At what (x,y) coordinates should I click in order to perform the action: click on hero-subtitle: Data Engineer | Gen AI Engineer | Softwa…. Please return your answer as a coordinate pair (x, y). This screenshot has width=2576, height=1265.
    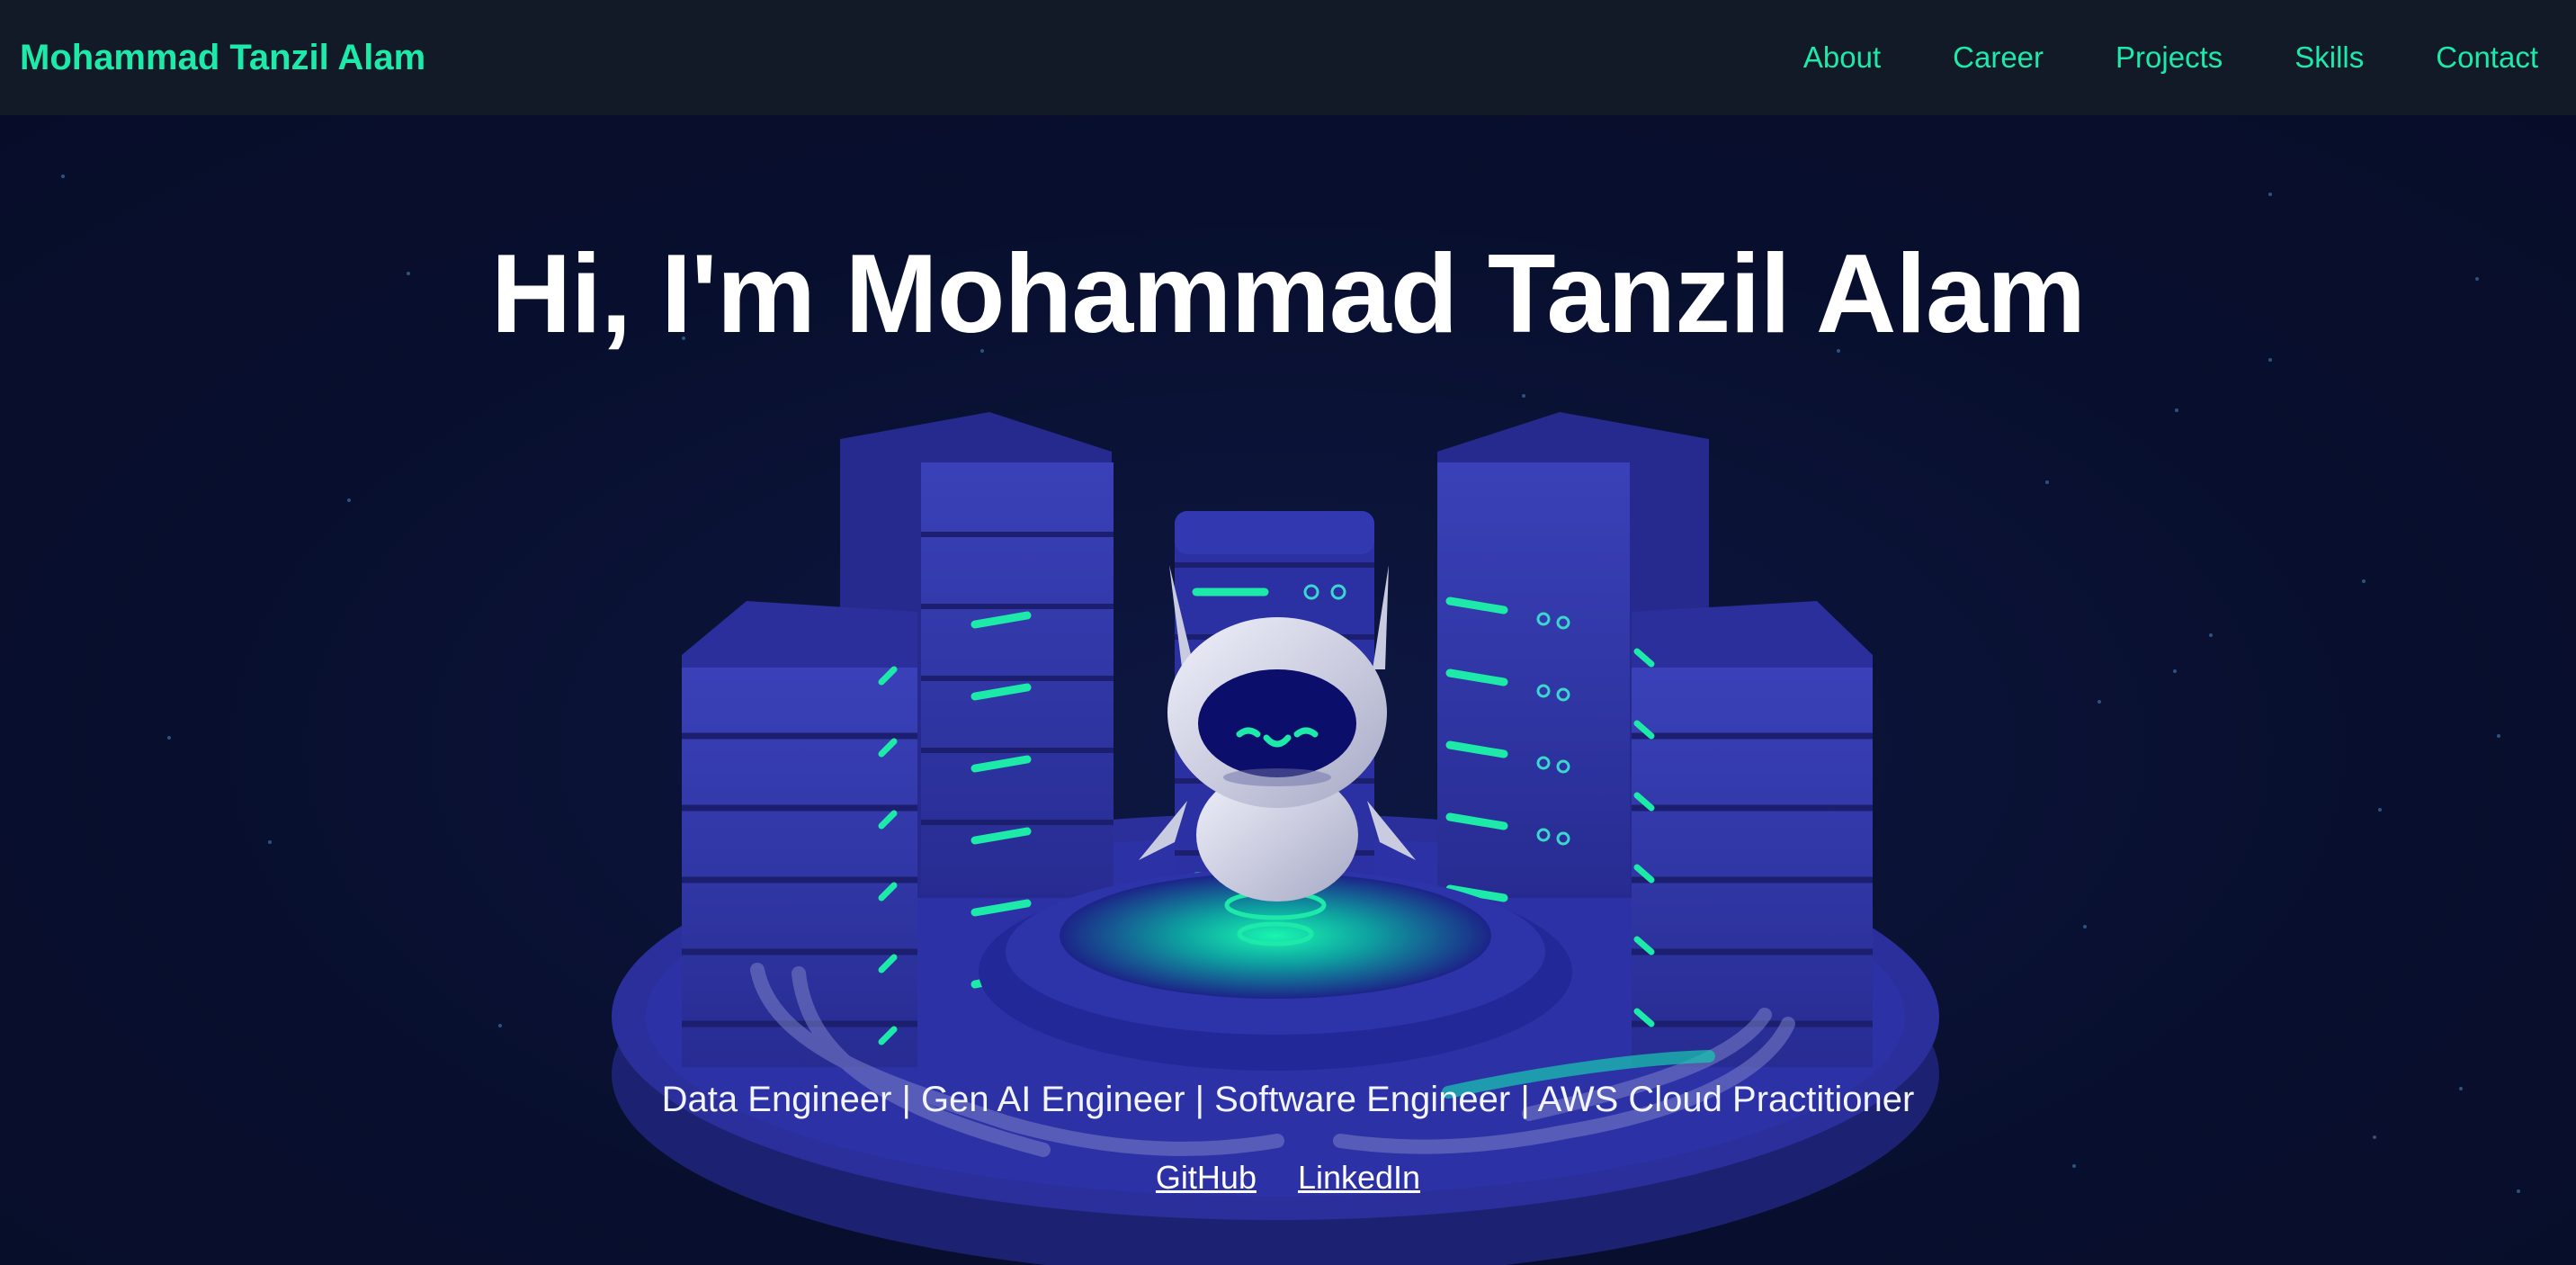
    Looking at the image, I should click on (1288, 1099).